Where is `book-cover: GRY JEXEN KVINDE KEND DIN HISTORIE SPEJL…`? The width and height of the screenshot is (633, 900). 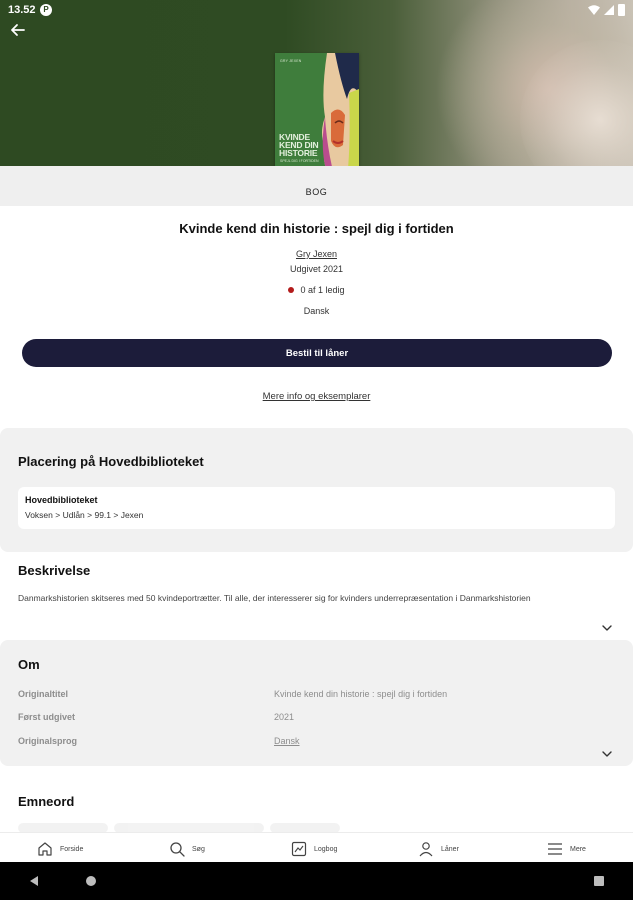 book-cover: GRY JEXEN KVINDE KEND DIN HISTORIE SPEJL… is located at coordinates (317, 109).